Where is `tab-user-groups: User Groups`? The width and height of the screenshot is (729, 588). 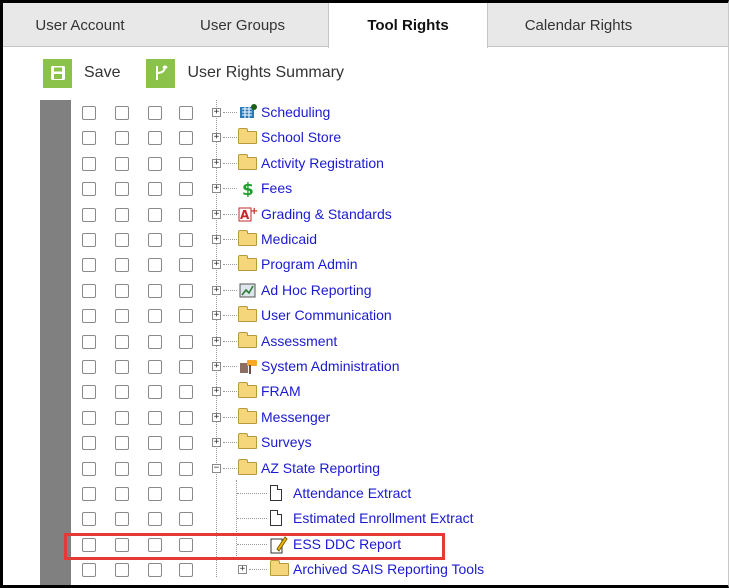 tab-user-groups: User Groups is located at coordinates (242, 25).